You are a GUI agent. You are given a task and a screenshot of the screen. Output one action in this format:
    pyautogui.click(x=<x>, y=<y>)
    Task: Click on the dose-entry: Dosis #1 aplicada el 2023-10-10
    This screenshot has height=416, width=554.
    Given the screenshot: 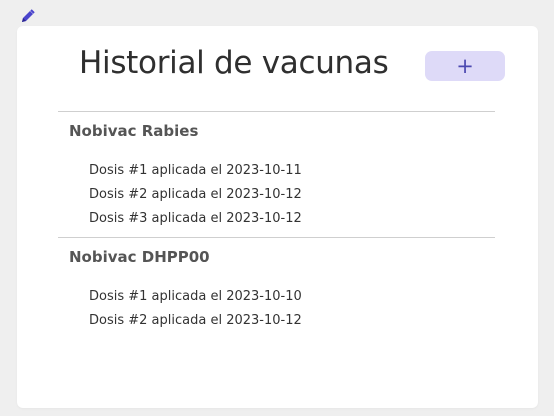 What is the action you would take?
    pyautogui.click(x=195, y=296)
    